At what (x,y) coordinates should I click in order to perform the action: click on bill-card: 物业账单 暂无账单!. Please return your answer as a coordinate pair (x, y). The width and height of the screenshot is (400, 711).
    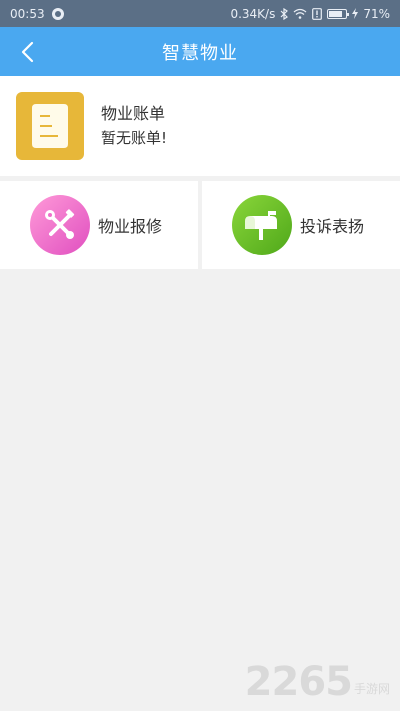
    Looking at the image, I should click on (200, 126).